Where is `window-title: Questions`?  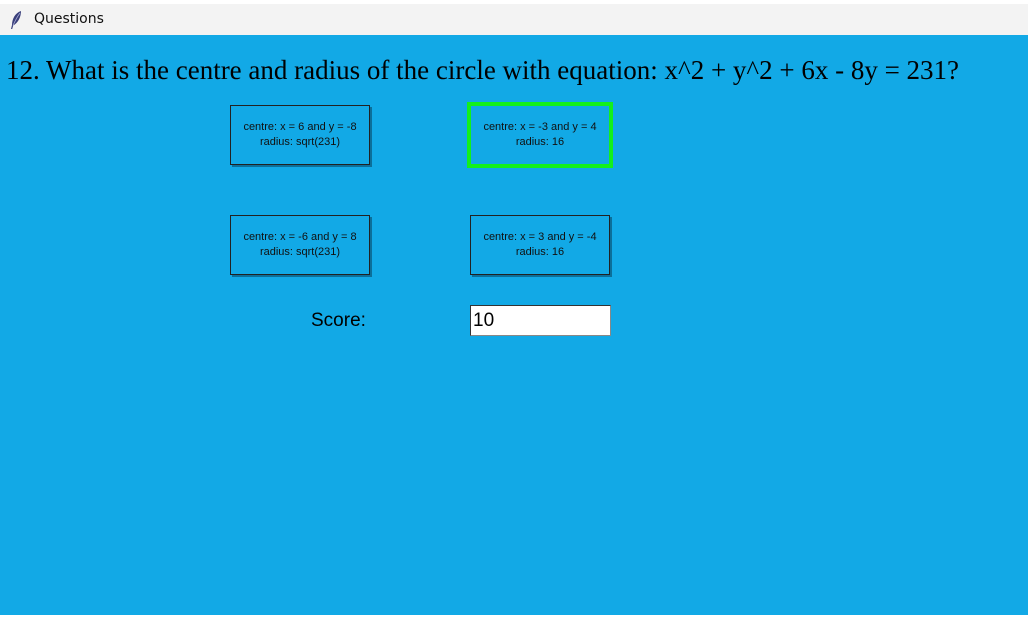 window-title: Questions is located at coordinates (69, 19).